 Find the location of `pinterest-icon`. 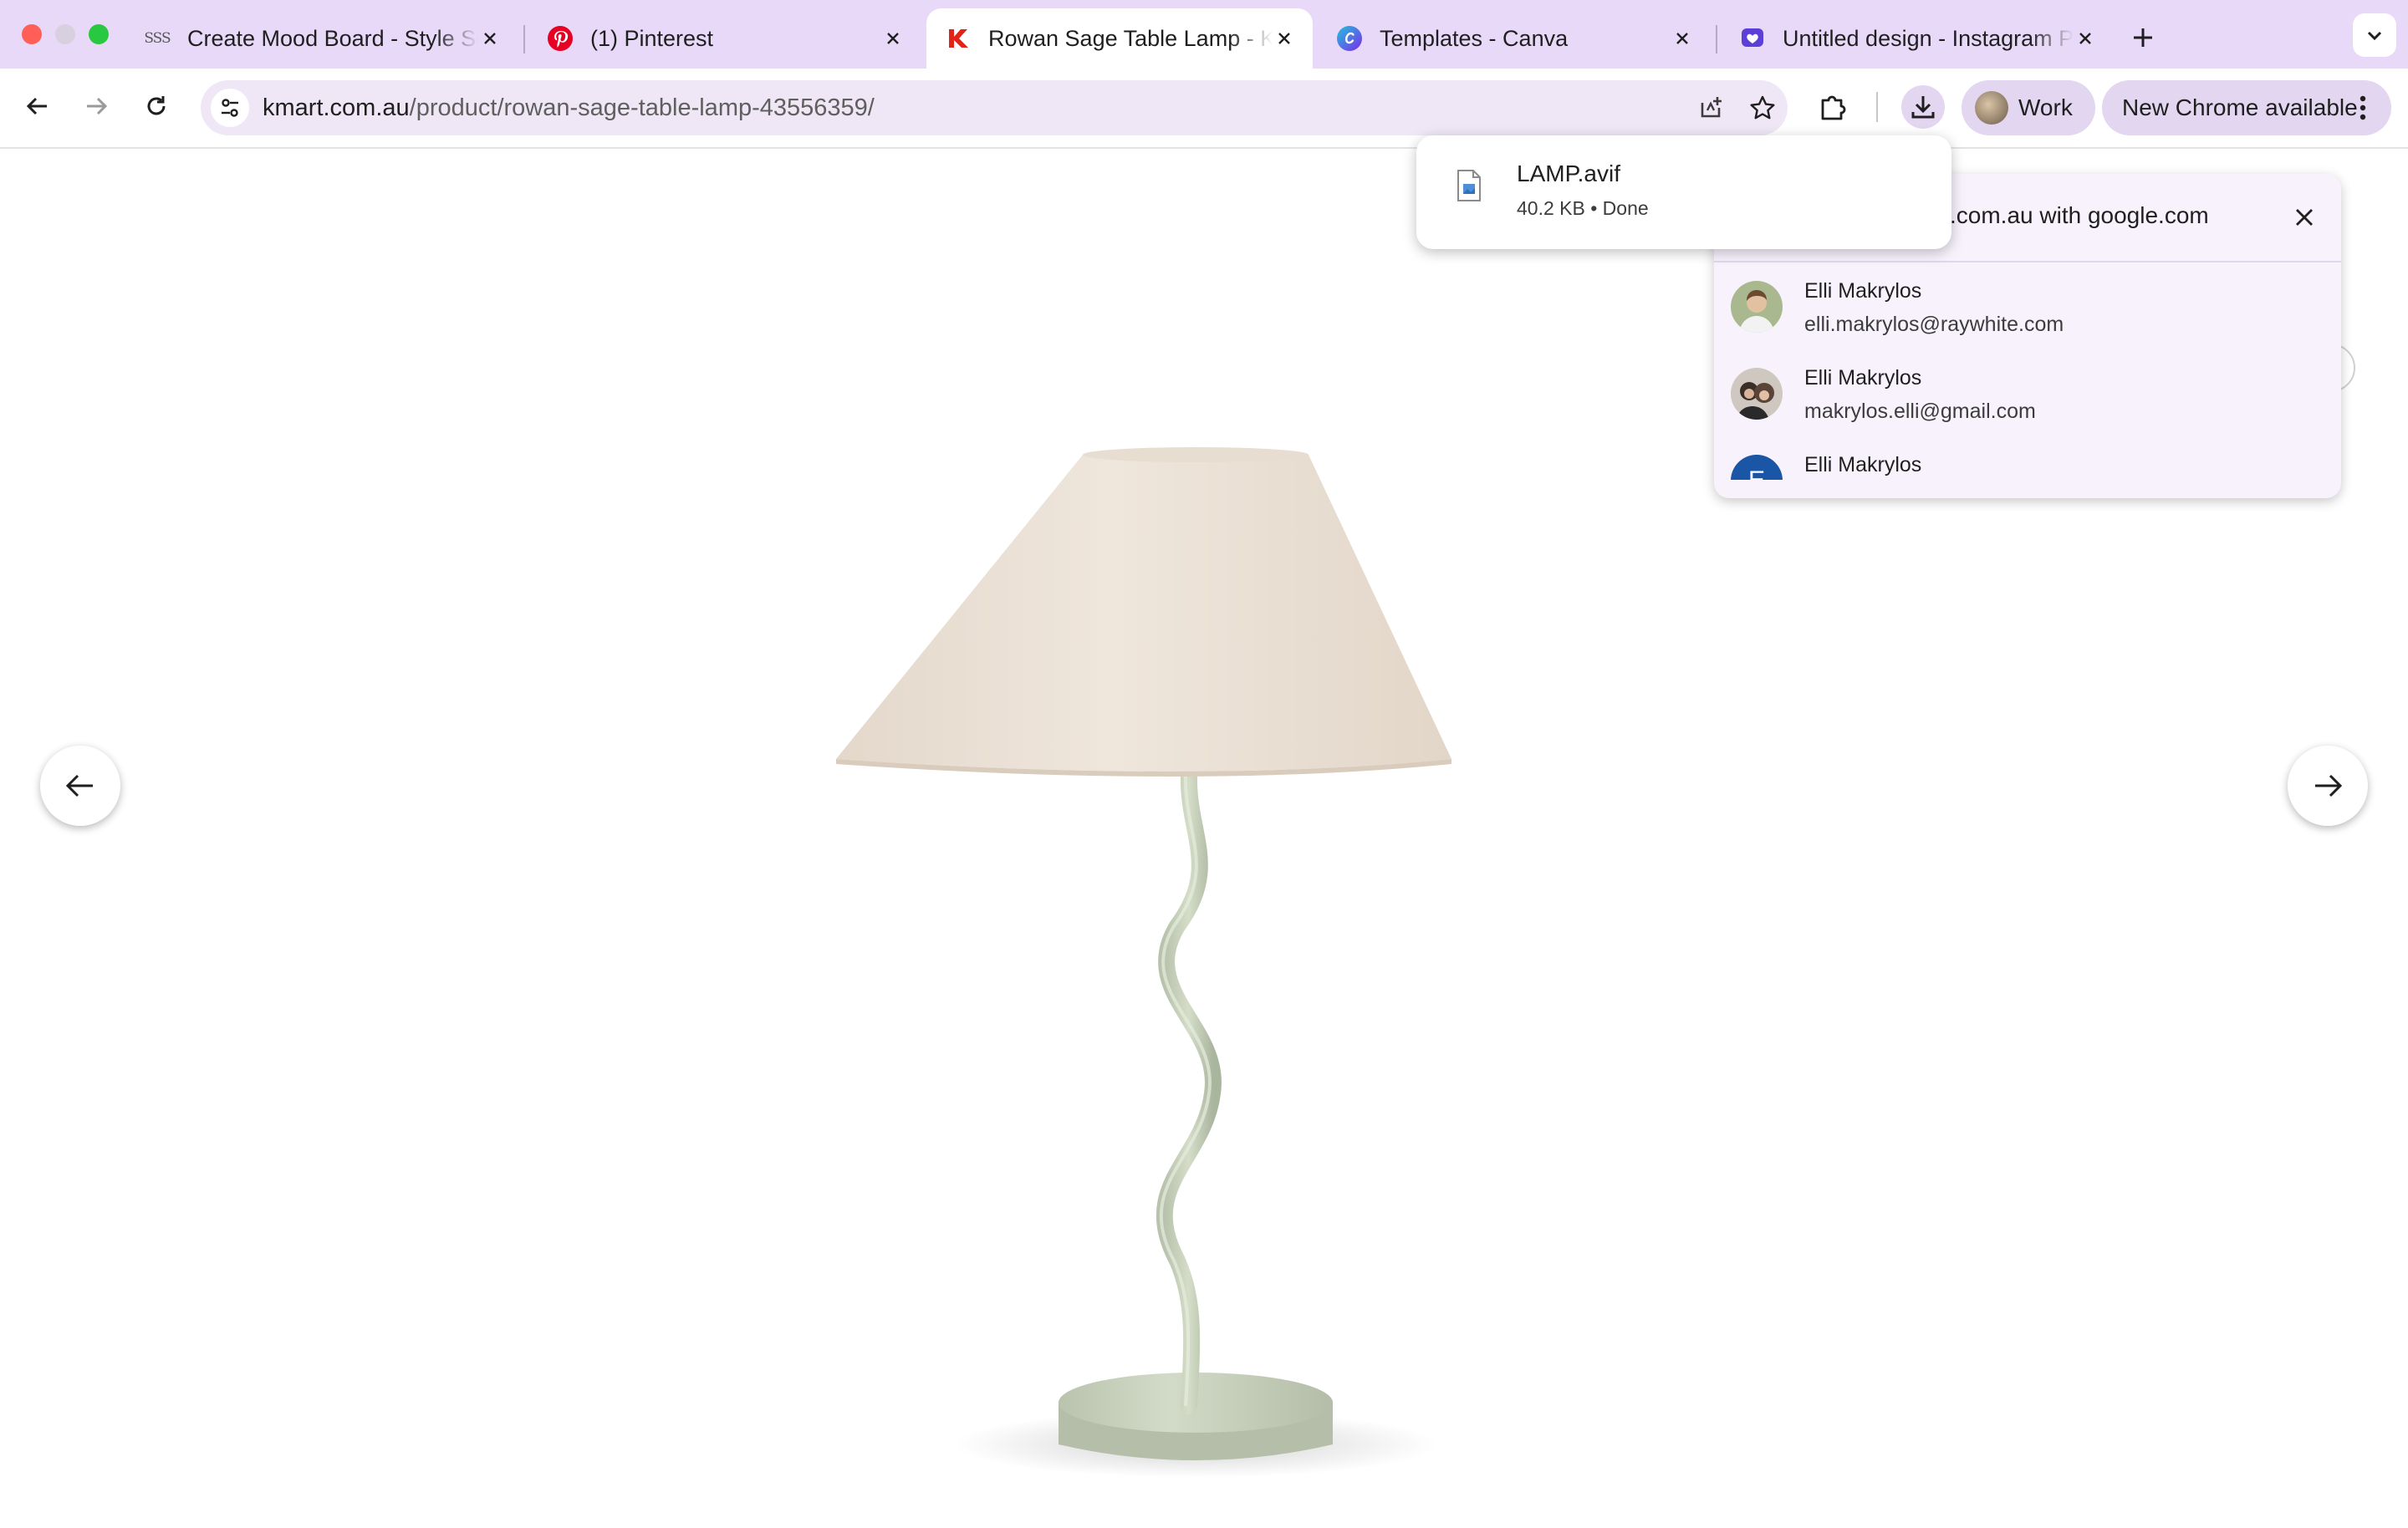

pinterest-icon is located at coordinates (560, 38).